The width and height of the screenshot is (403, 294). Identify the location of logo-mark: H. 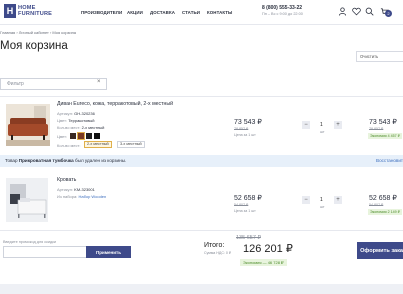
(10, 11).